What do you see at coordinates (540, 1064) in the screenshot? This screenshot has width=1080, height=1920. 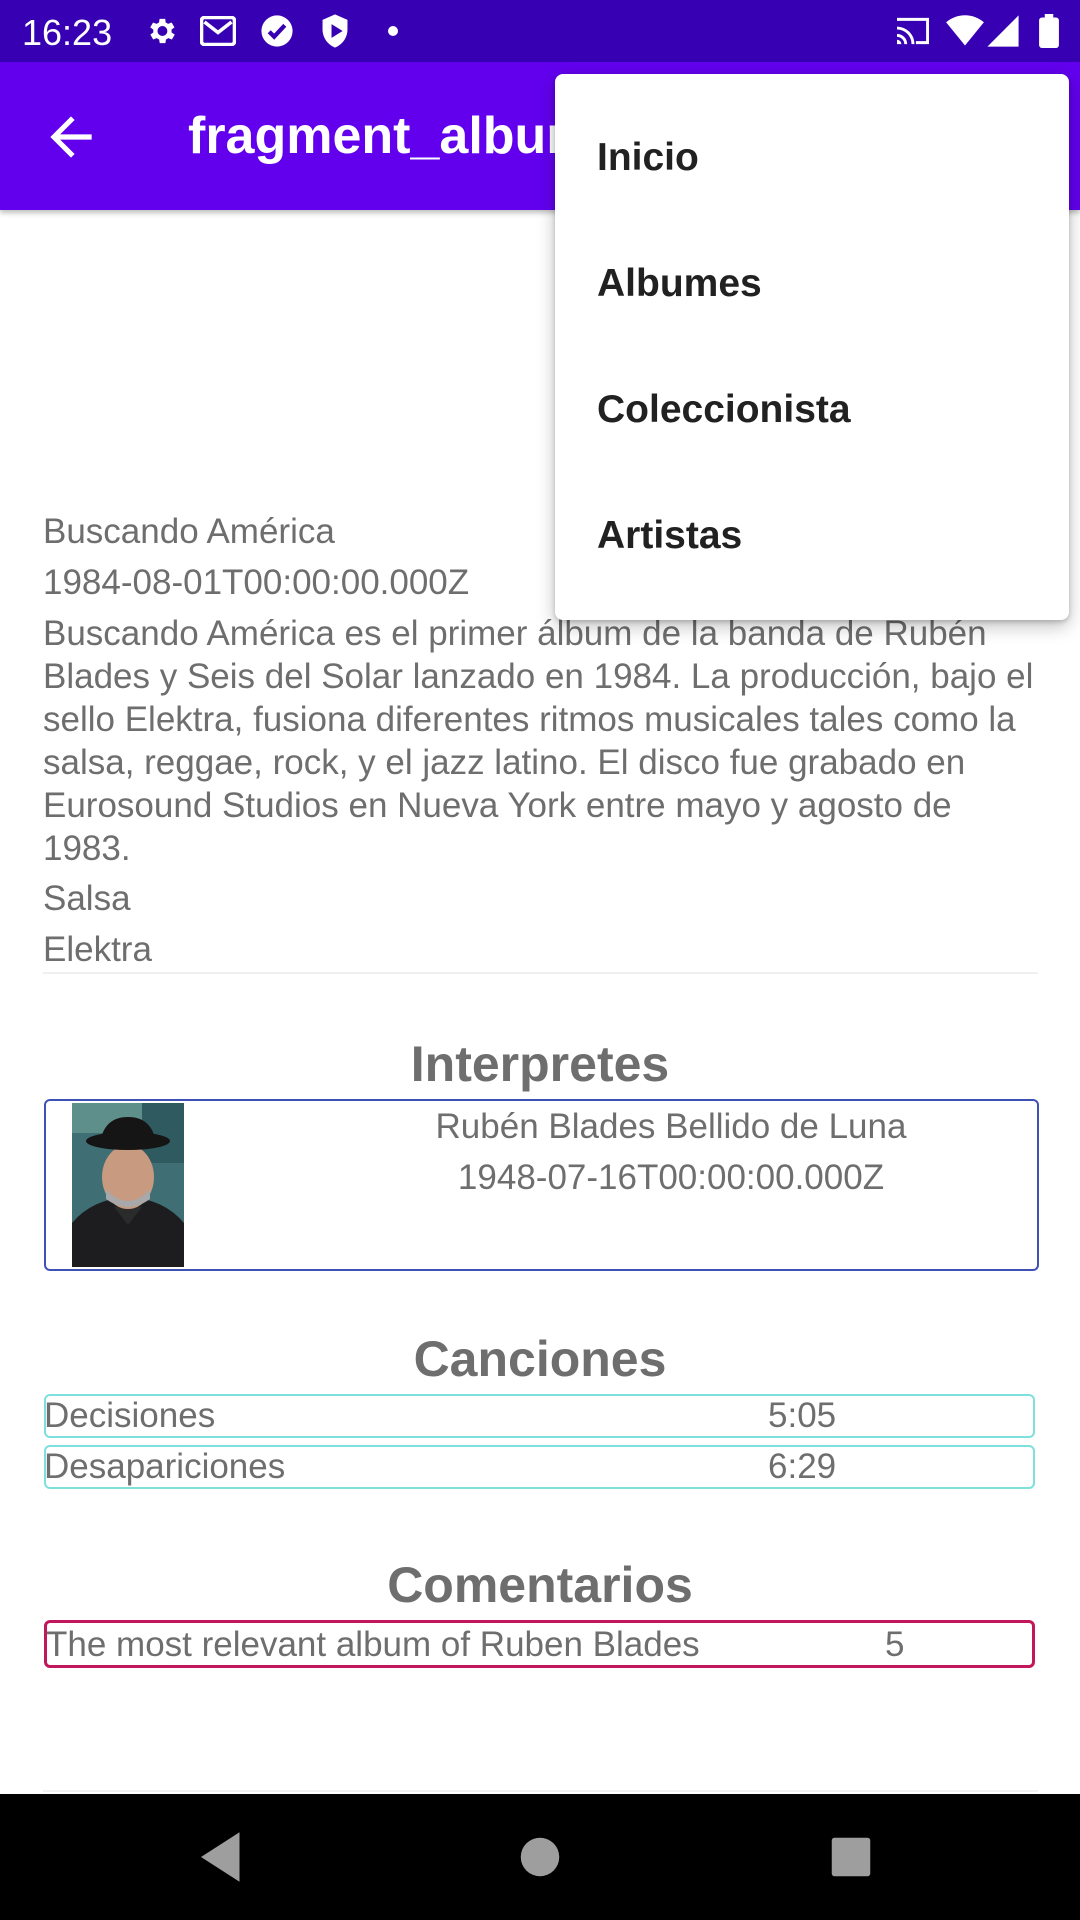 I see `performers-title: Interpretes` at bounding box center [540, 1064].